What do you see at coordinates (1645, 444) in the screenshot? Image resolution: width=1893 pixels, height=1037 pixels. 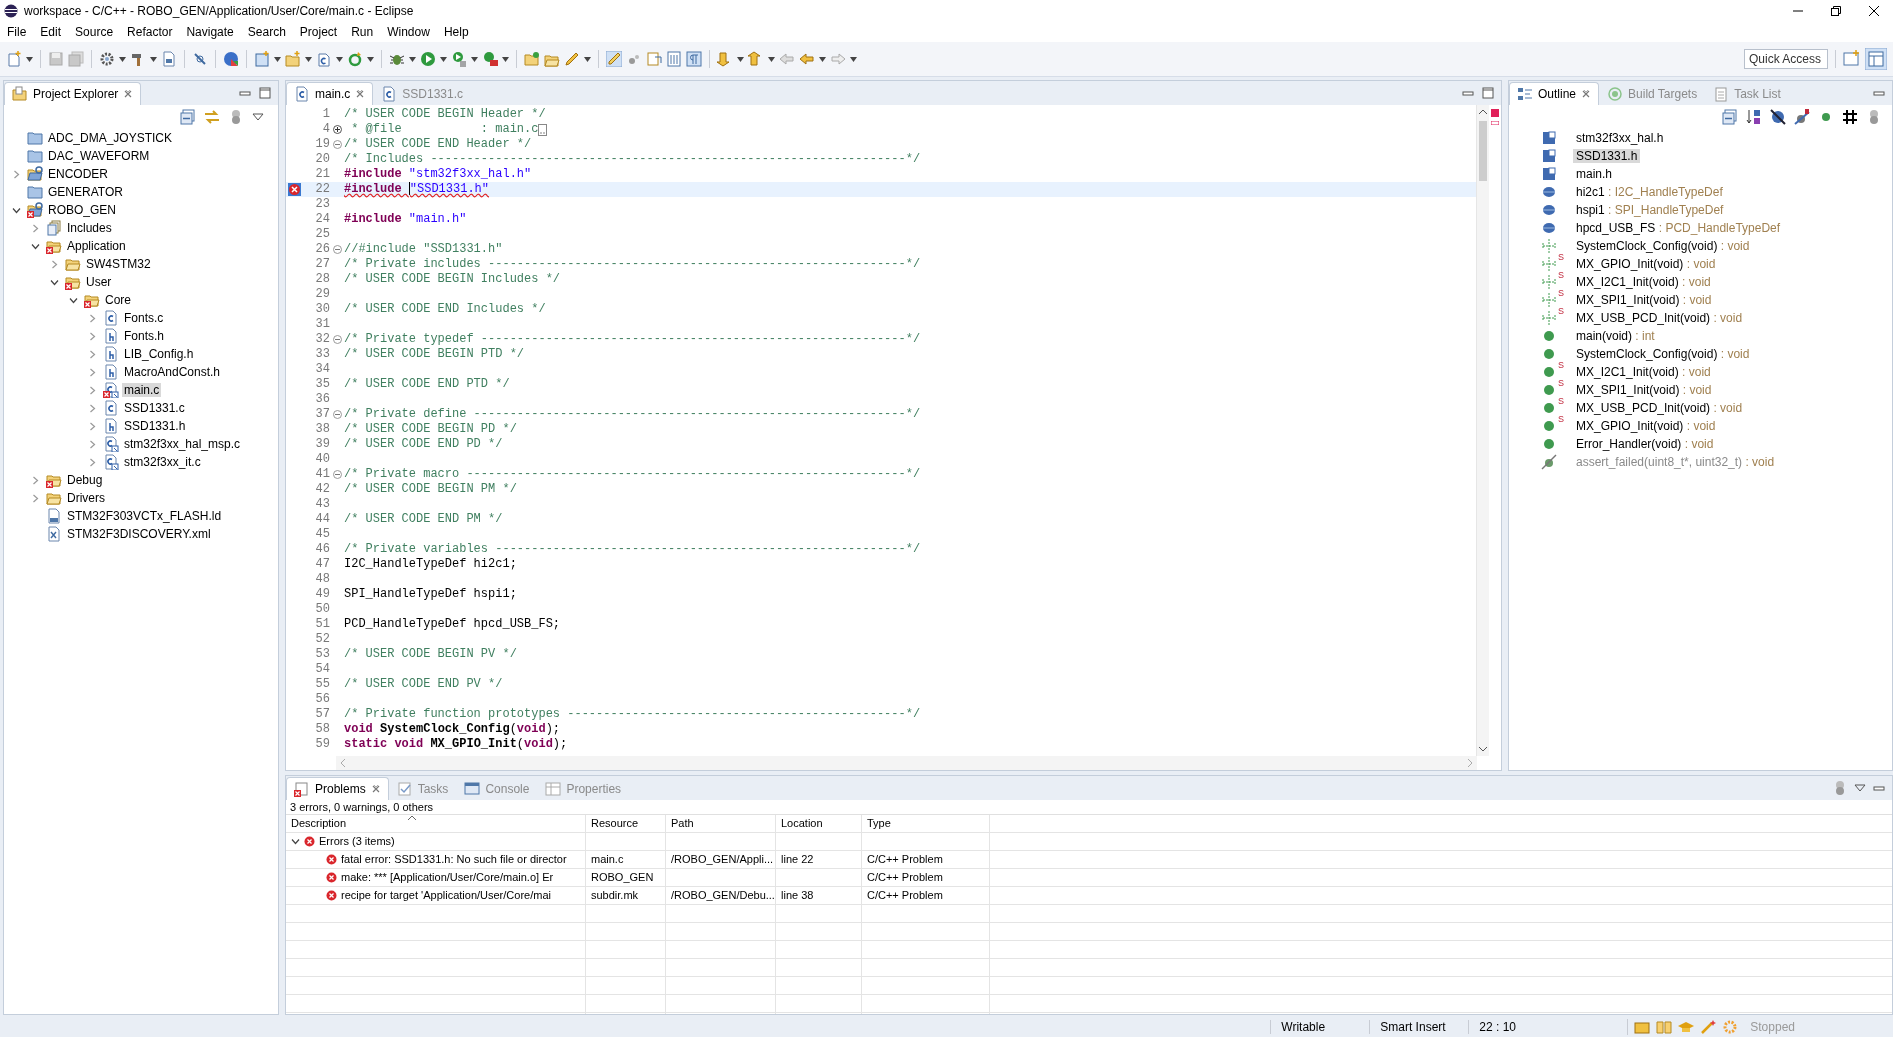 I see `outline-item: Error_Handler(void) : void` at bounding box center [1645, 444].